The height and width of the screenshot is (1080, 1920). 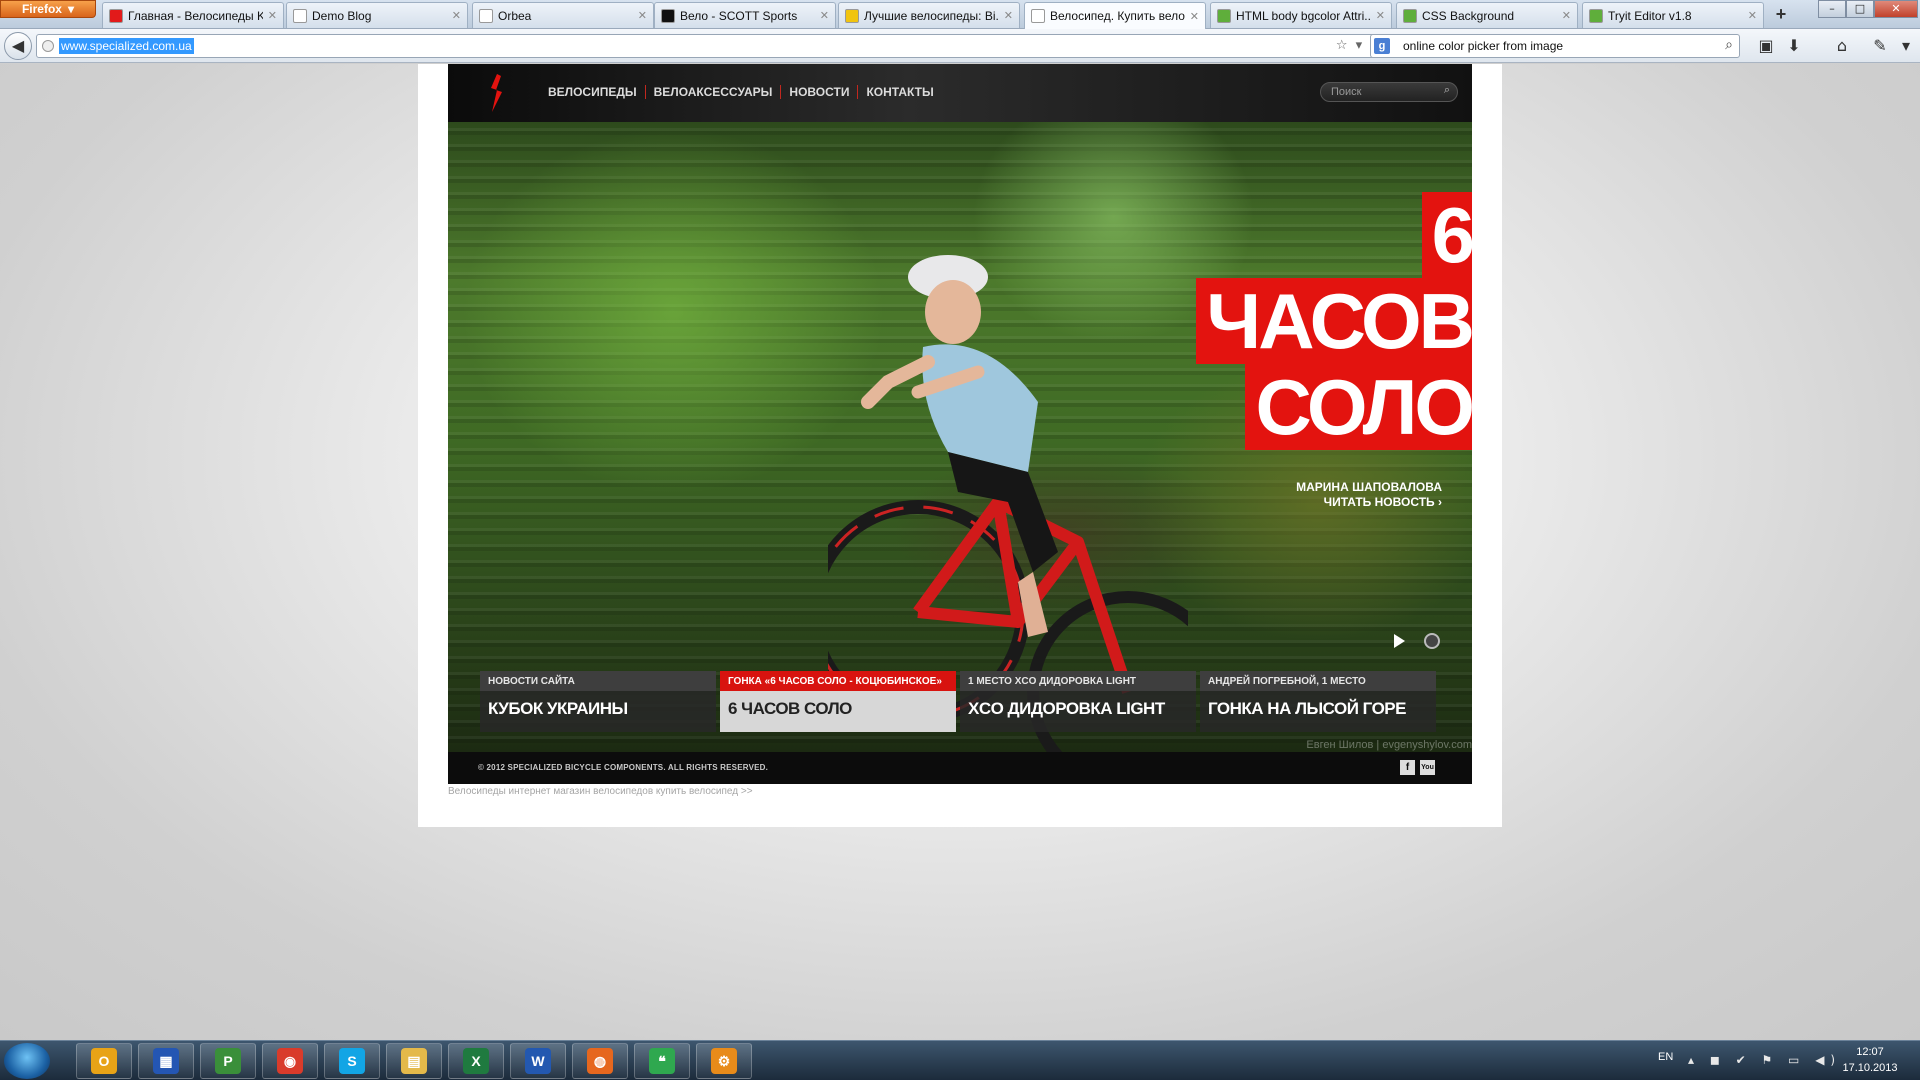 I want to click on browser-tab: Главная - Велосипеды K... ✕, so click(x=193, y=15).